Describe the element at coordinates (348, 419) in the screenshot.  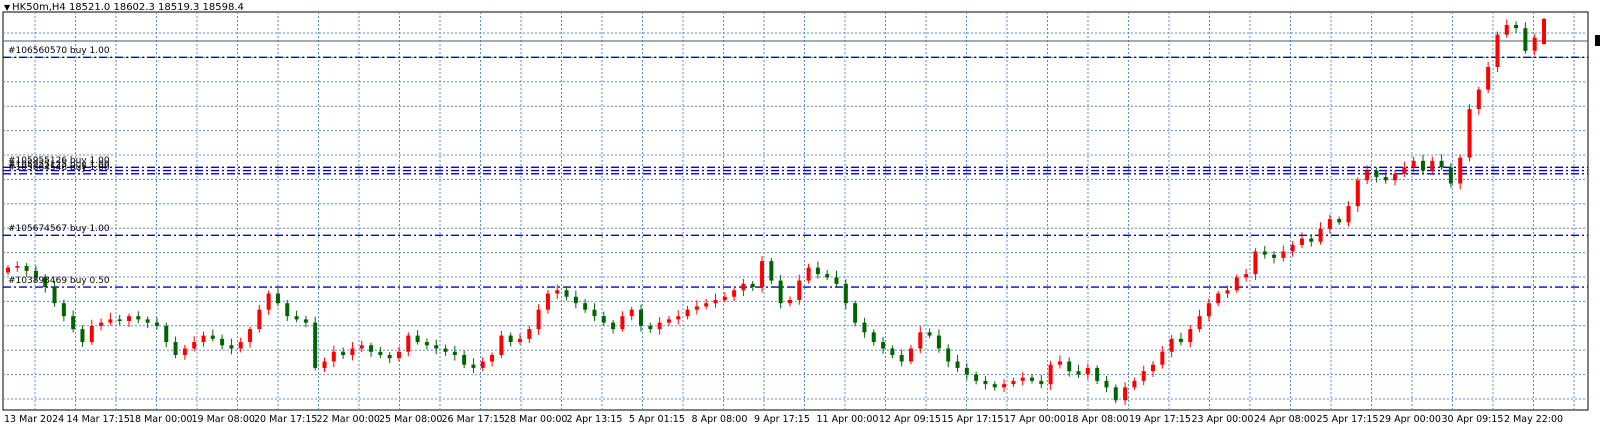
I see `x-axis-label: 22 Mar 00:00` at that location.